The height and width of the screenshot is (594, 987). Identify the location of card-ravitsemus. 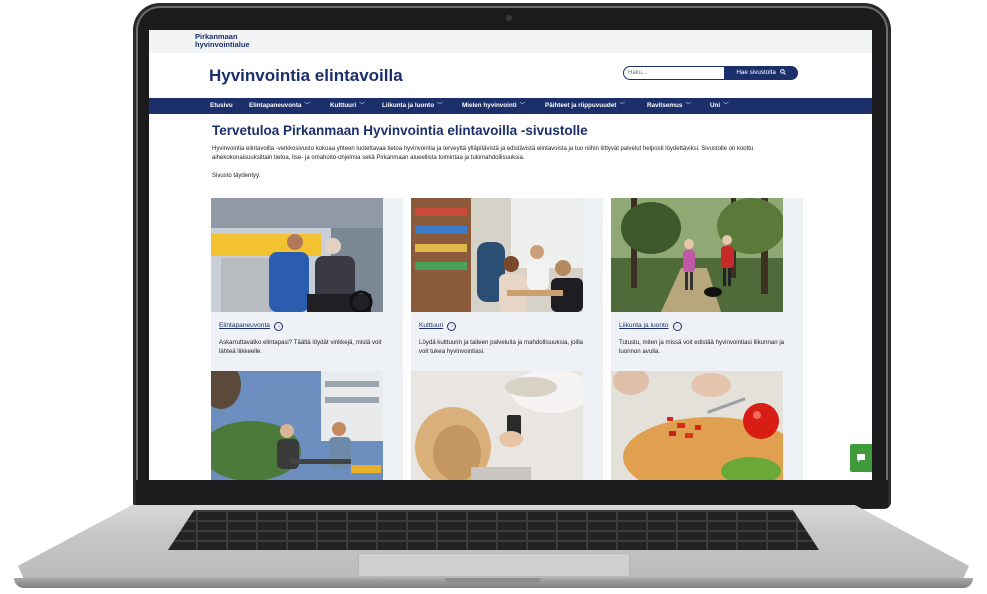
(707, 425).